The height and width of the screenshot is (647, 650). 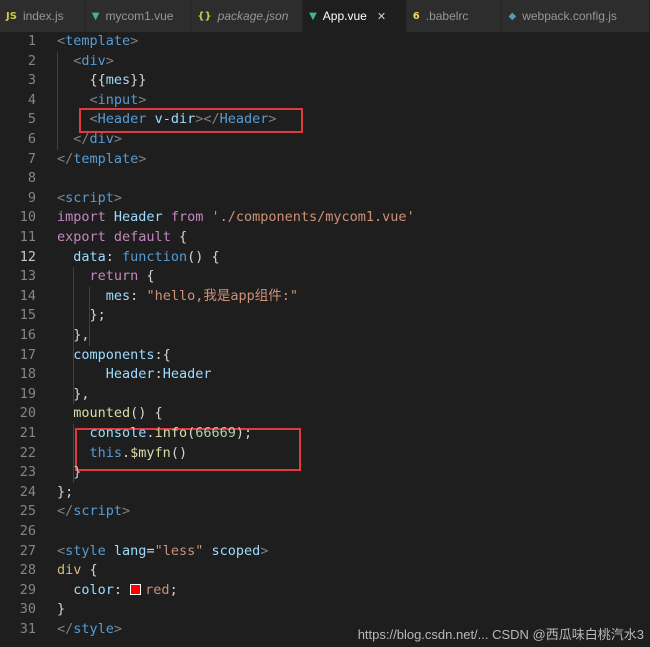 I want to click on code-line: 15 };, so click(x=325, y=316).